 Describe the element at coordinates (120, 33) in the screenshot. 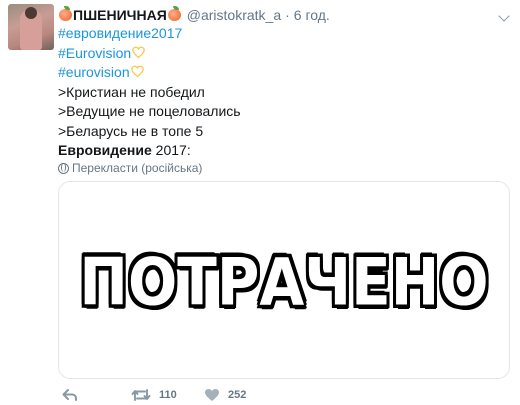

I see `hashtag-link: #евровидение2017` at that location.